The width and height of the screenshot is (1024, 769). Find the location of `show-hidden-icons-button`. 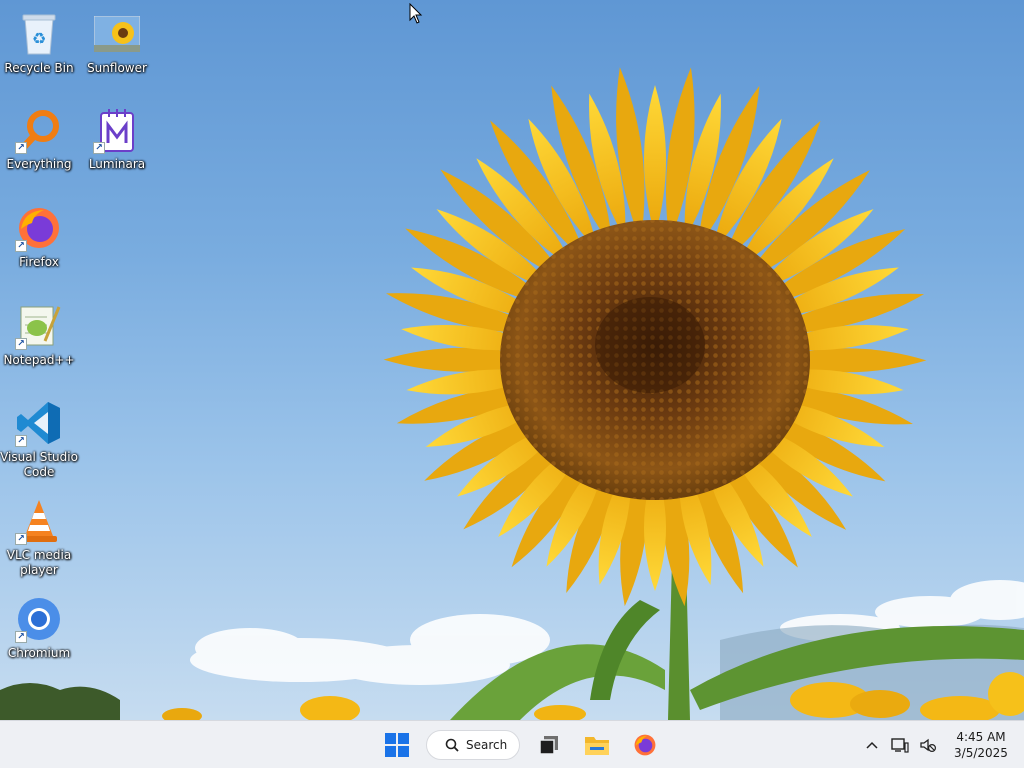

show-hidden-icons-button is located at coordinates (872, 745).